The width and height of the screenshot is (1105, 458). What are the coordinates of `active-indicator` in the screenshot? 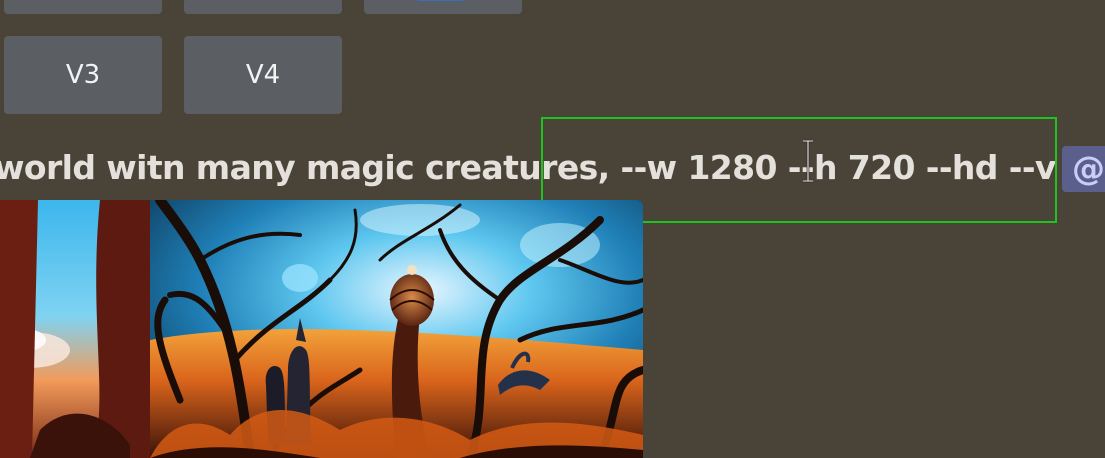 It's located at (441, 0).